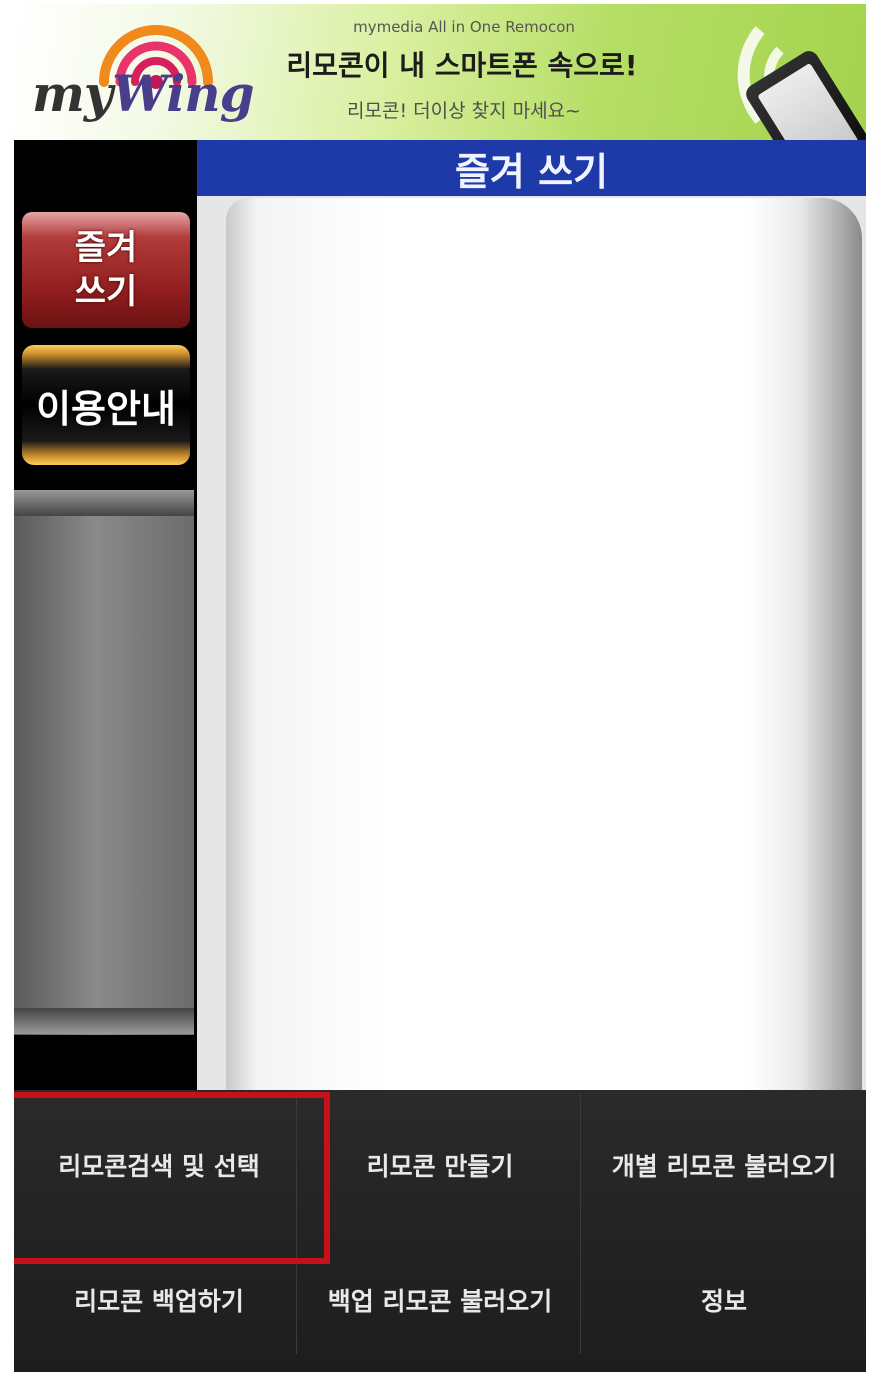  I want to click on menu-item-create-remote: 리모콘 만들기, so click(440, 1165).